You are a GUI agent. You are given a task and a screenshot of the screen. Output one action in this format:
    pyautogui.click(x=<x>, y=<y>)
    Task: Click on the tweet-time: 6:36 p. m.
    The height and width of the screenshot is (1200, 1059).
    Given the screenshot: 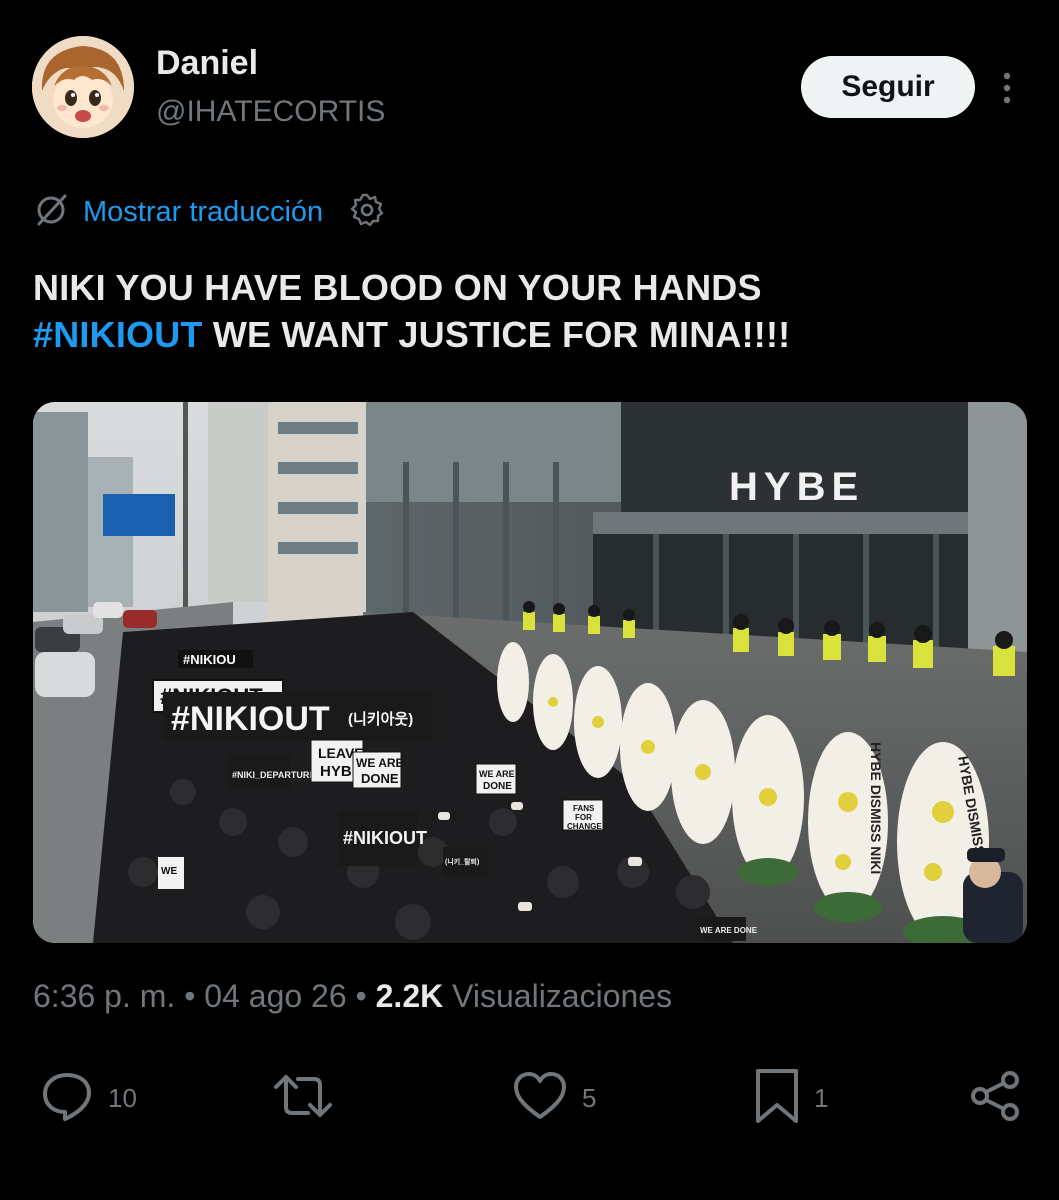 What is the action you would take?
    pyautogui.click(x=104, y=996)
    